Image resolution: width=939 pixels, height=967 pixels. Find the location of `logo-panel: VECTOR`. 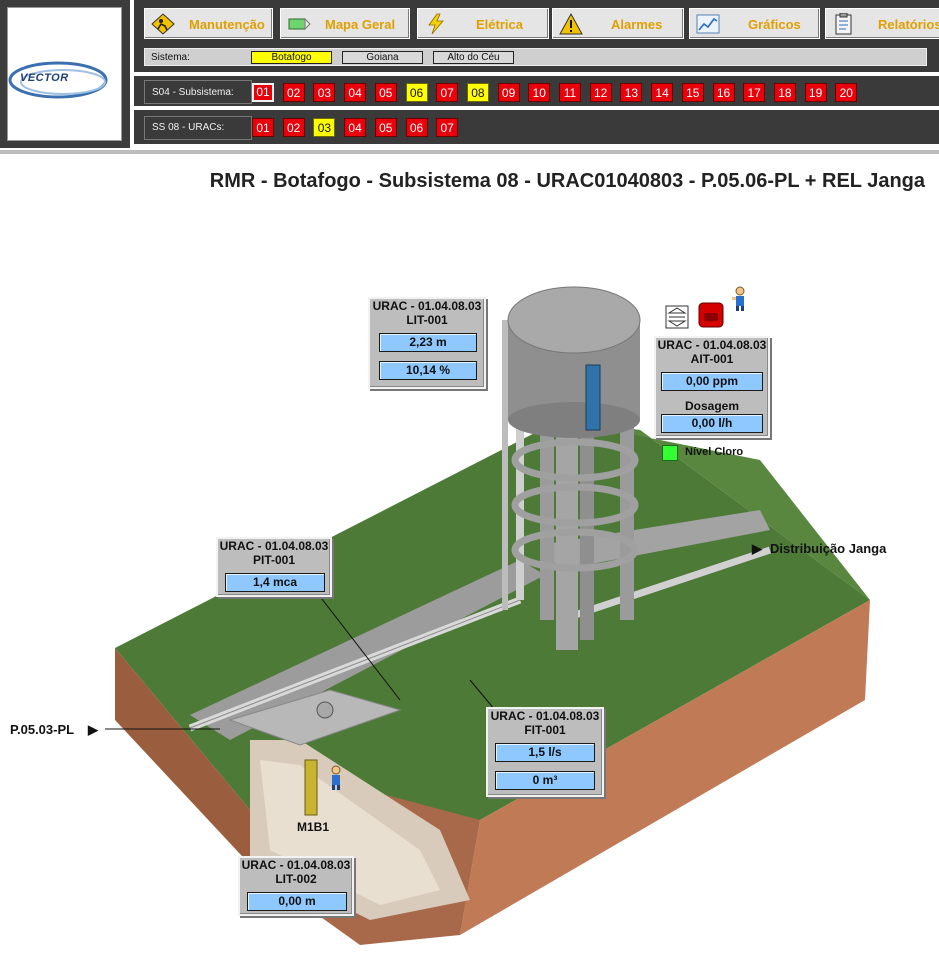

logo-panel: VECTOR is located at coordinates (65, 74).